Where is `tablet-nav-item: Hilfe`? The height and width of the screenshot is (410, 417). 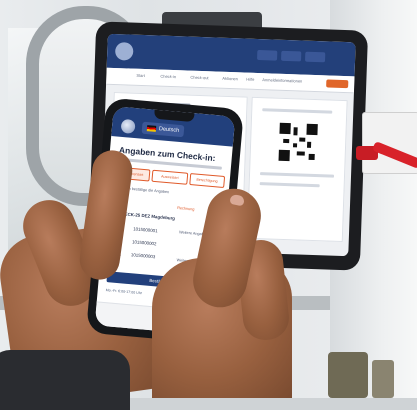 tablet-nav-item: Hilfe is located at coordinates (250, 79).